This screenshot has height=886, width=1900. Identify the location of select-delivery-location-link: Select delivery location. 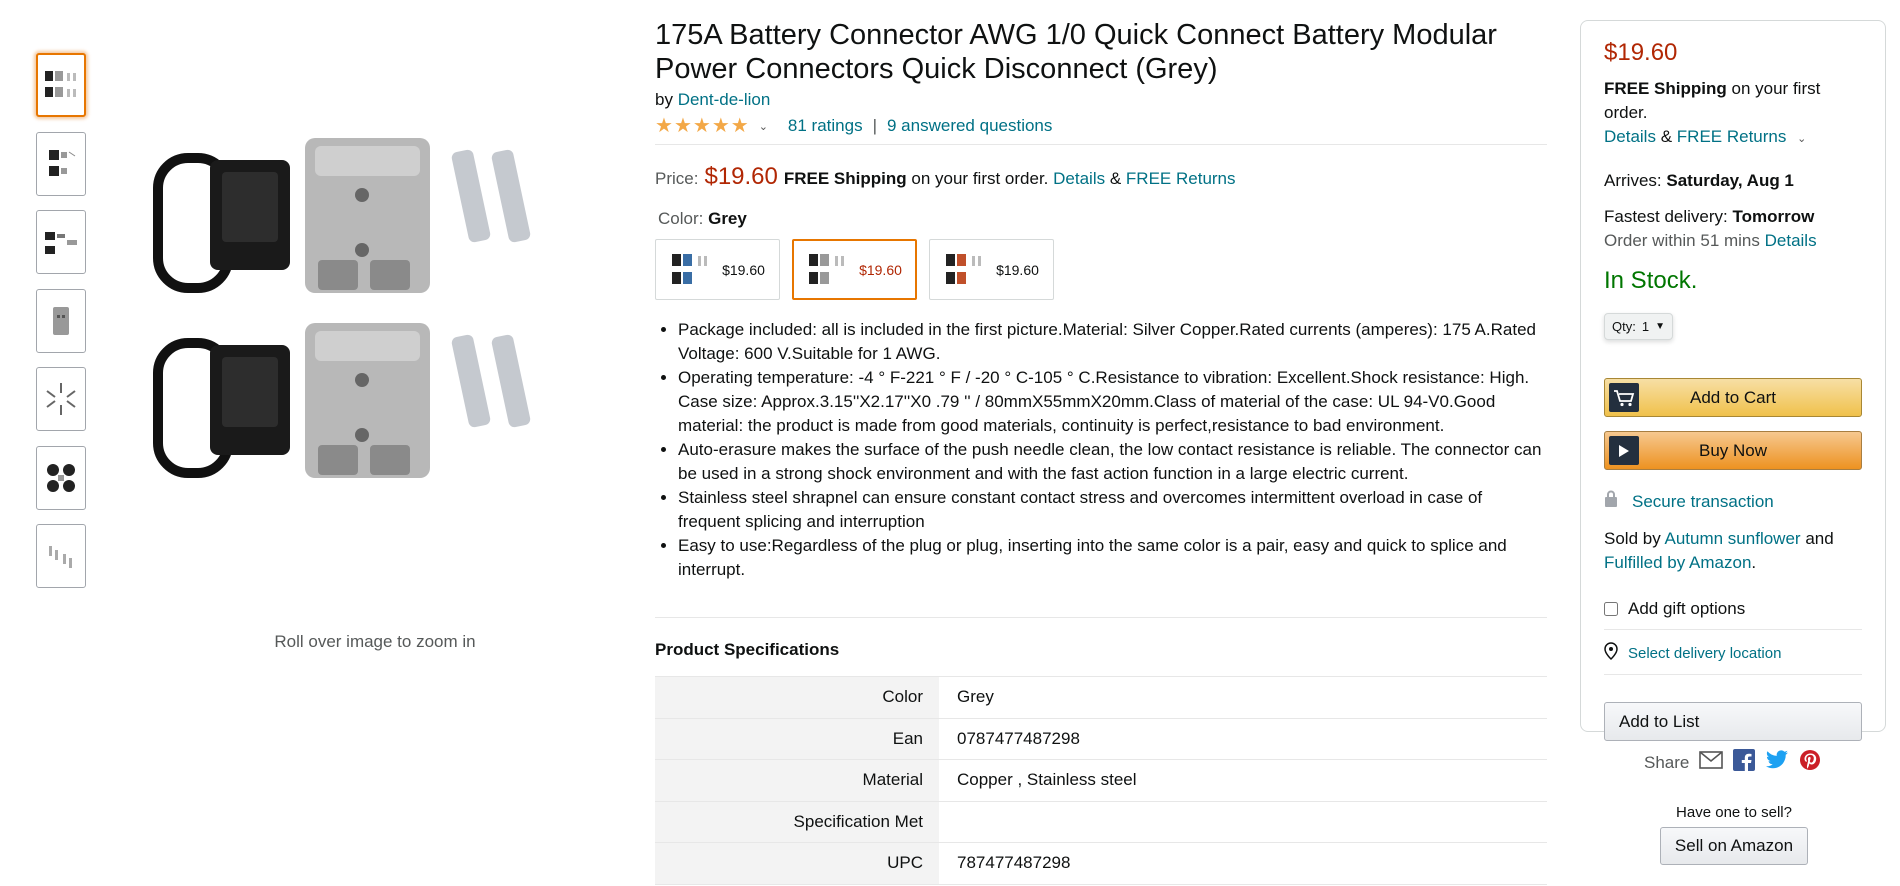
(1704, 653).